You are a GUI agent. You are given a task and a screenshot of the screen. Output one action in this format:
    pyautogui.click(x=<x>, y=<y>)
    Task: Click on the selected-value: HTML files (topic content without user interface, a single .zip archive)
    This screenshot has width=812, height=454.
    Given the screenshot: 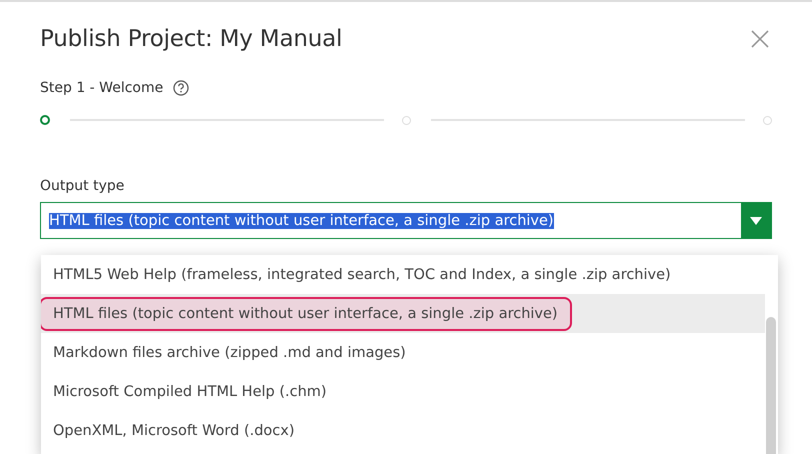 What is the action you would take?
    pyautogui.click(x=301, y=220)
    